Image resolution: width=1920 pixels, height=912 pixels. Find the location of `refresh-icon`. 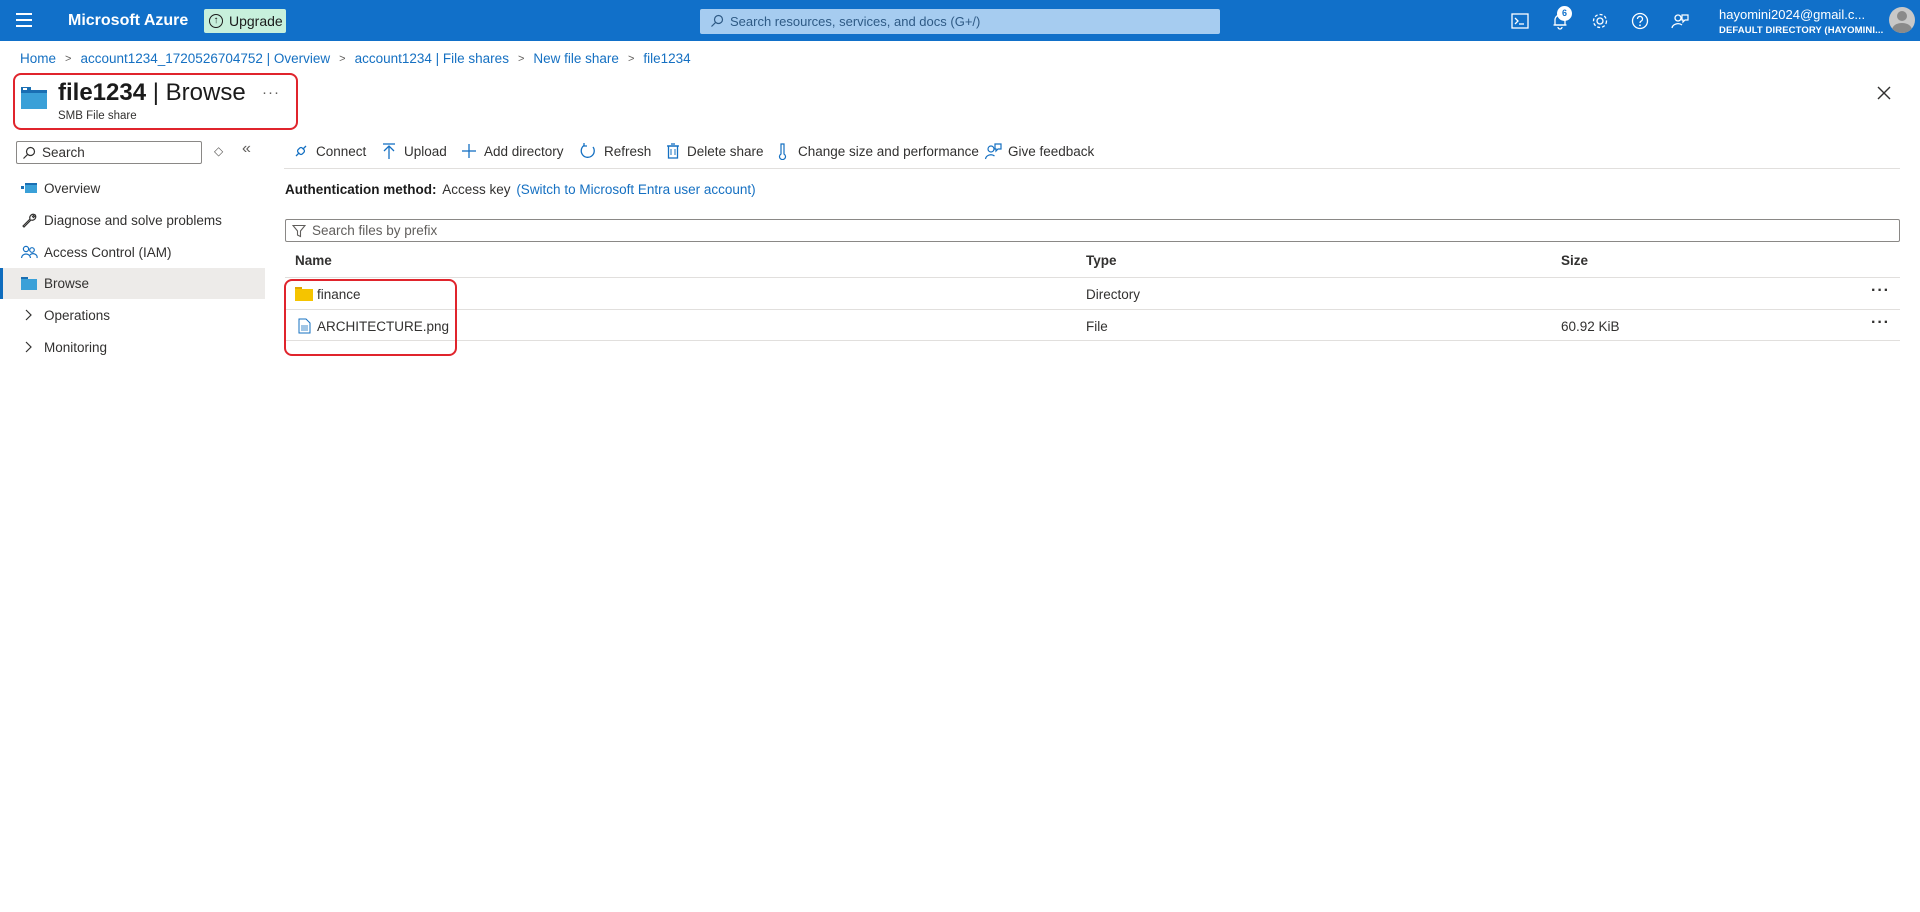

refresh-icon is located at coordinates (587, 150).